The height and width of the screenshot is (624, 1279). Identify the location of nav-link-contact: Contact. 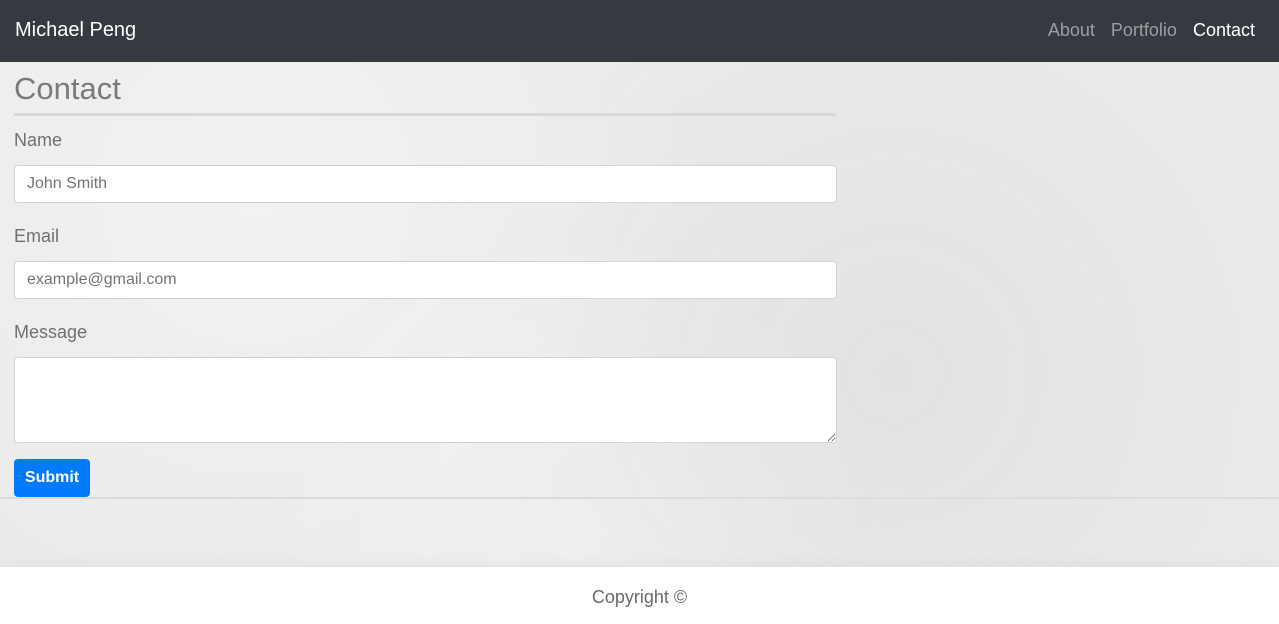
(1224, 30).